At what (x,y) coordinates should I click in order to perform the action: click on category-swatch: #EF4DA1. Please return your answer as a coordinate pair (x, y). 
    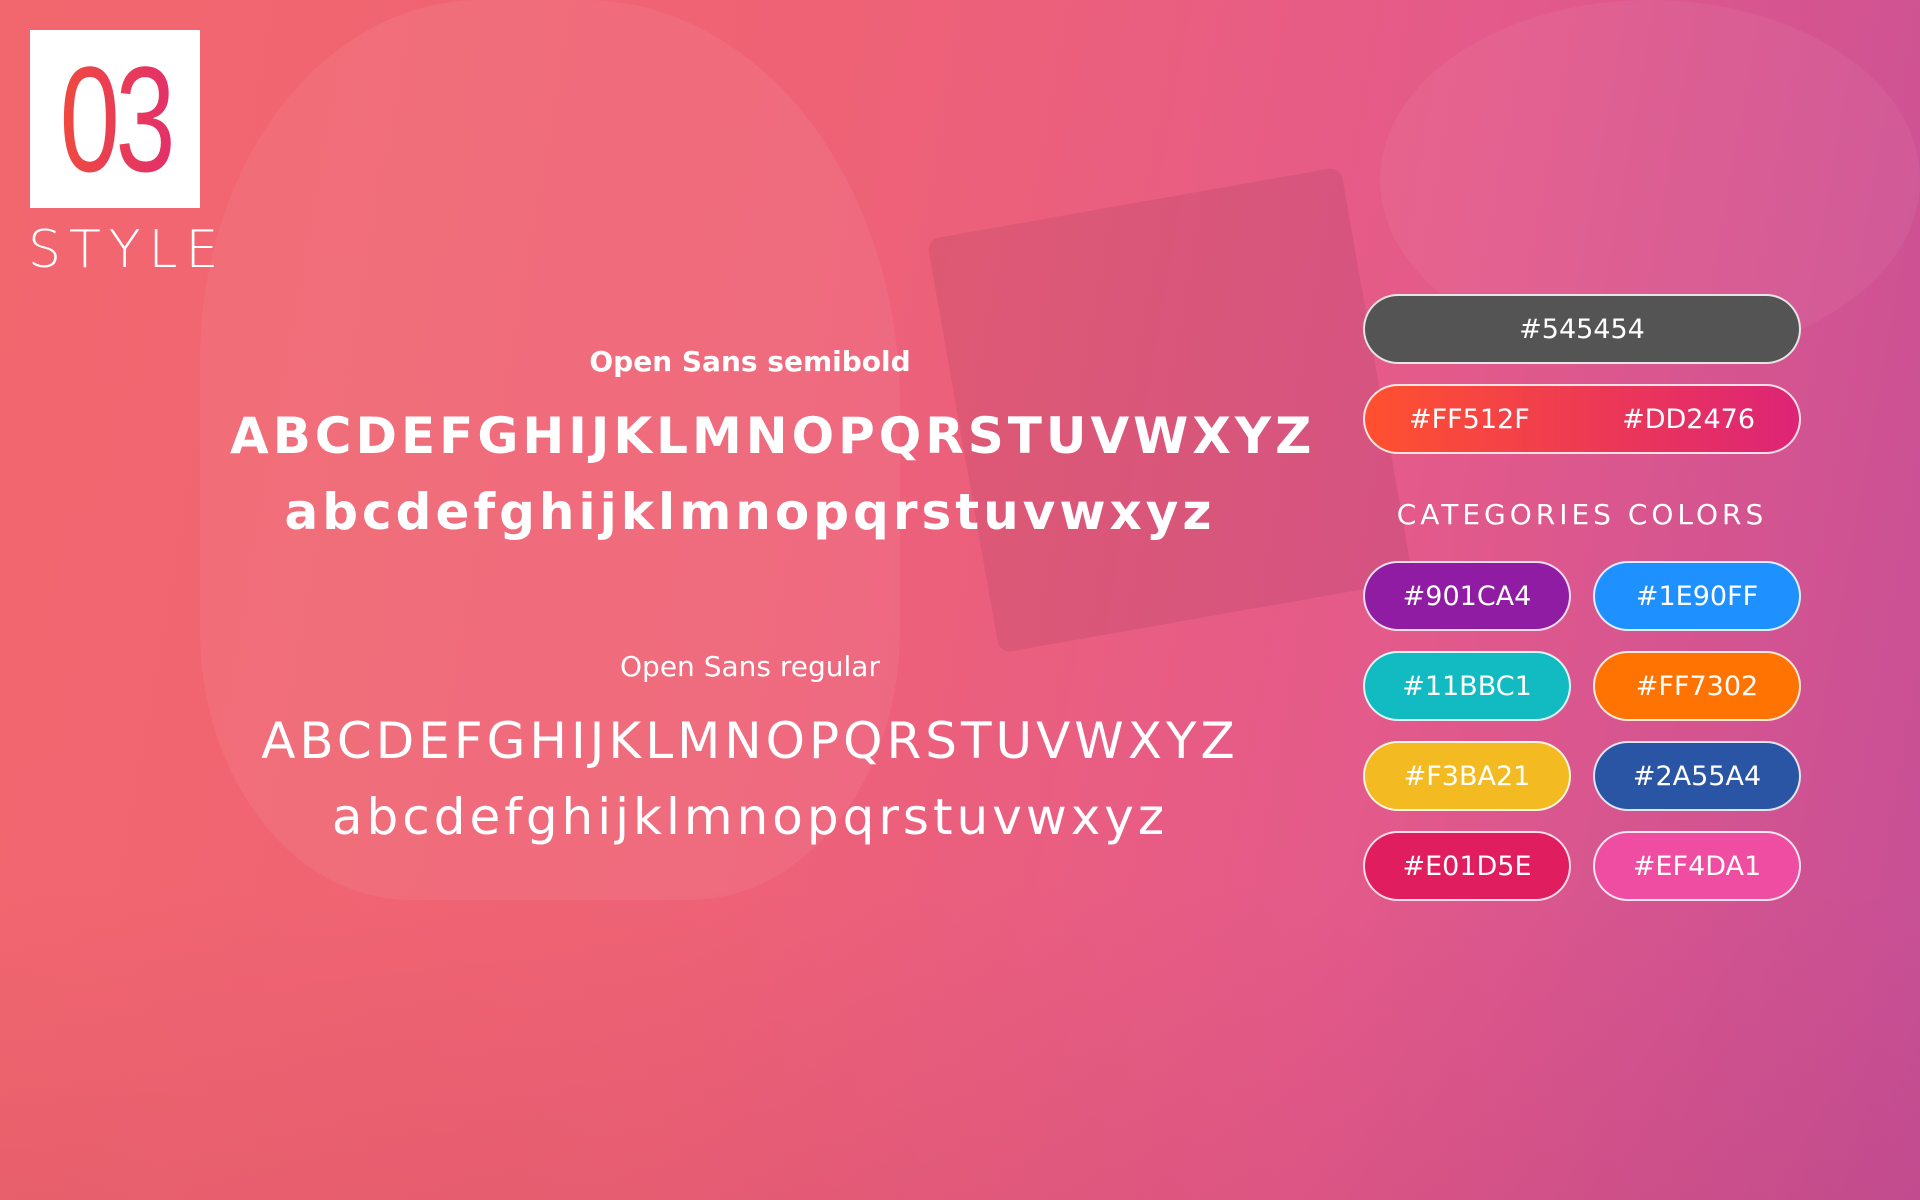
    Looking at the image, I should click on (1697, 866).